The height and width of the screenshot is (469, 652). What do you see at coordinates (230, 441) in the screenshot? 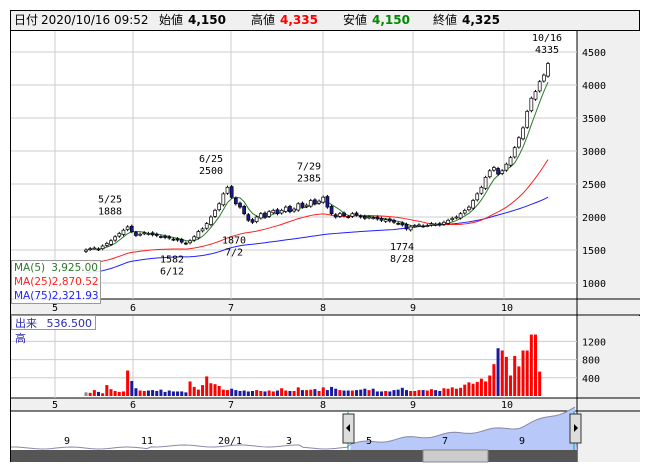
I see `navigator-label: 20/1` at bounding box center [230, 441].